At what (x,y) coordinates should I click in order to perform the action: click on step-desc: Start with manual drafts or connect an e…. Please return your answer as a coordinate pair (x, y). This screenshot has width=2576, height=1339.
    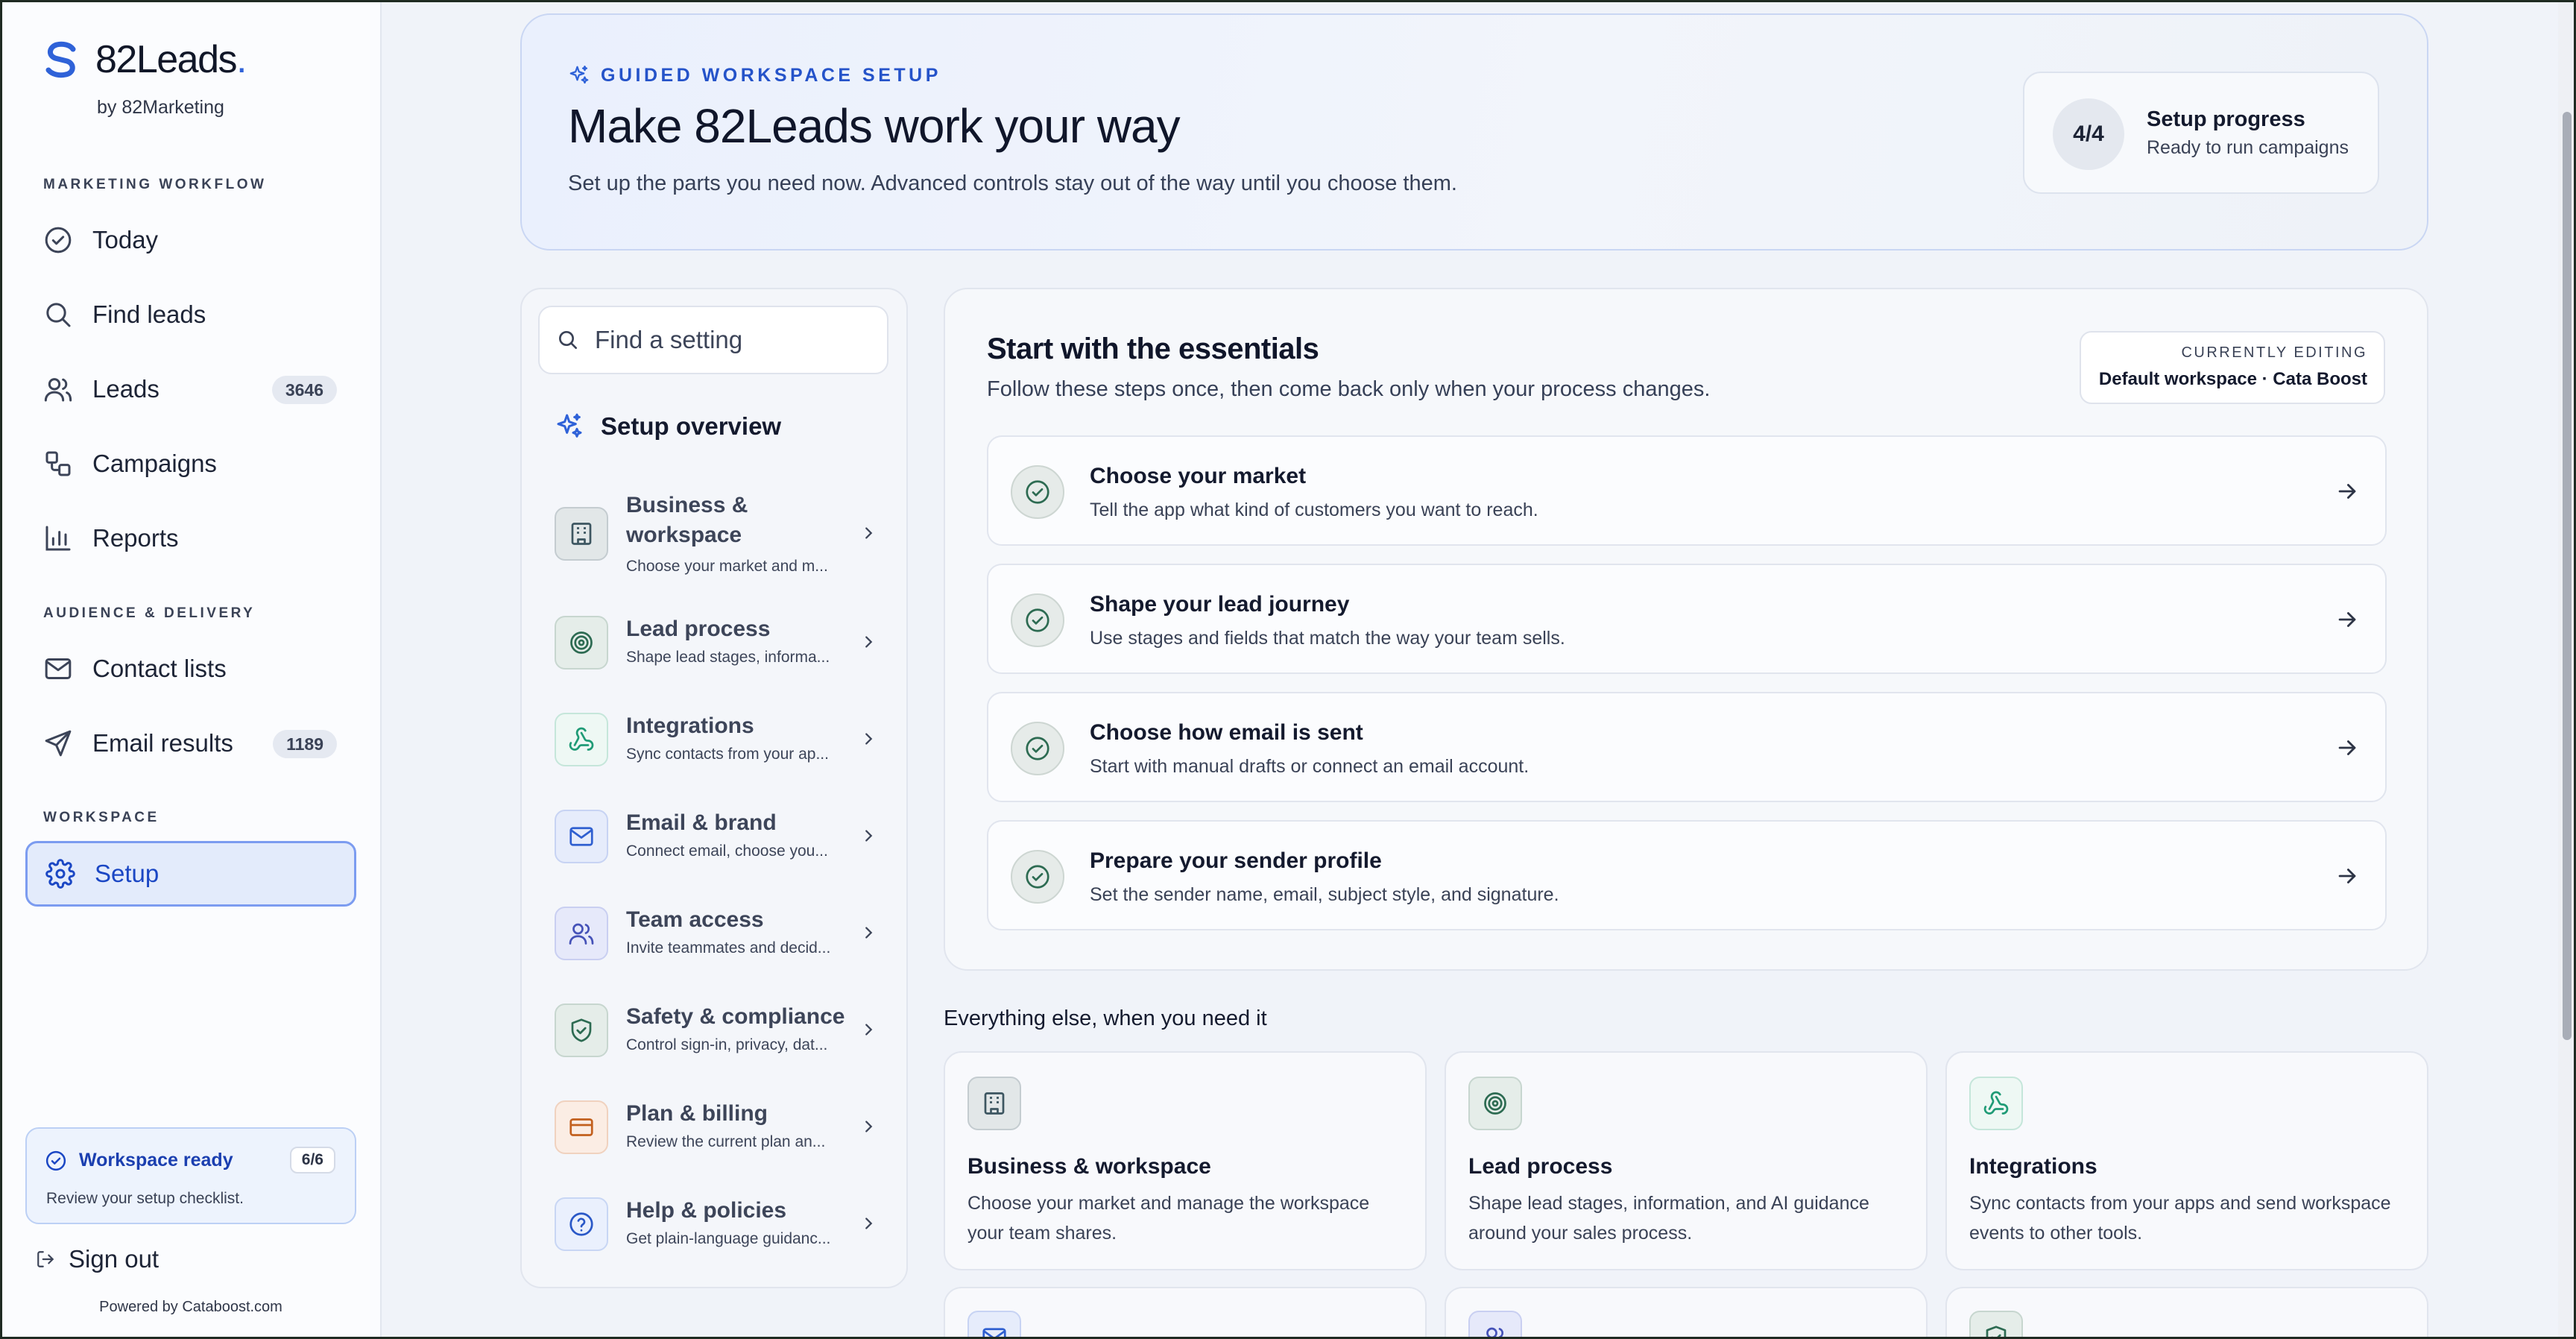
    Looking at the image, I should click on (1310, 766).